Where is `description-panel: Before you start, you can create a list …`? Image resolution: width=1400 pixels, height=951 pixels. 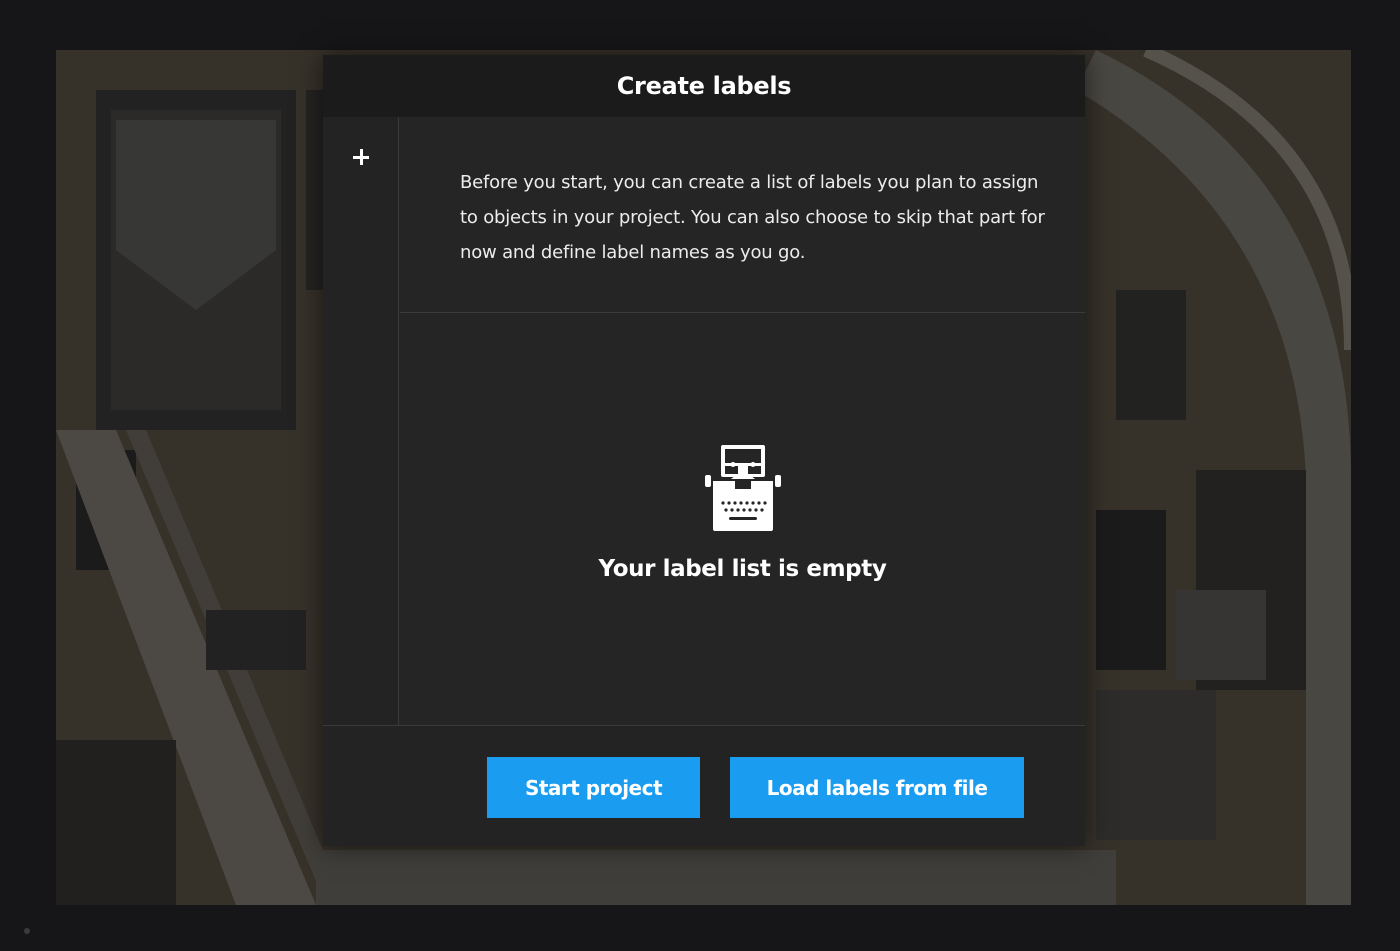 description-panel: Before you start, you can create a list … is located at coordinates (742, 215).